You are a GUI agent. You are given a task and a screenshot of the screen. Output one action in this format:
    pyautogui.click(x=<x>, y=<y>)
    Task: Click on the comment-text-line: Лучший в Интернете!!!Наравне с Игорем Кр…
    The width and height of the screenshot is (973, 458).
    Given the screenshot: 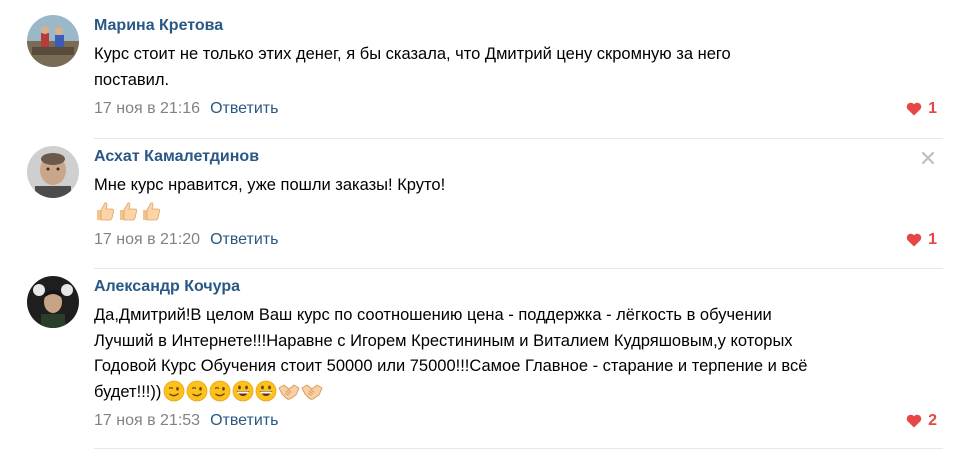 What is the action you would take?
    pyautogui.click(x=443, y=340)
    